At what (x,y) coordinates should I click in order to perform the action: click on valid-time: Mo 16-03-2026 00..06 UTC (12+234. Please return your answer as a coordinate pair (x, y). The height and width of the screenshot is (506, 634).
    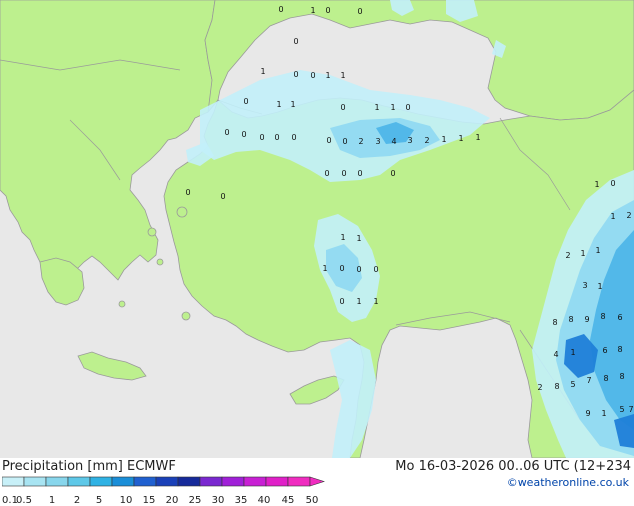
    Looking at the image, I should click on (513, 466).